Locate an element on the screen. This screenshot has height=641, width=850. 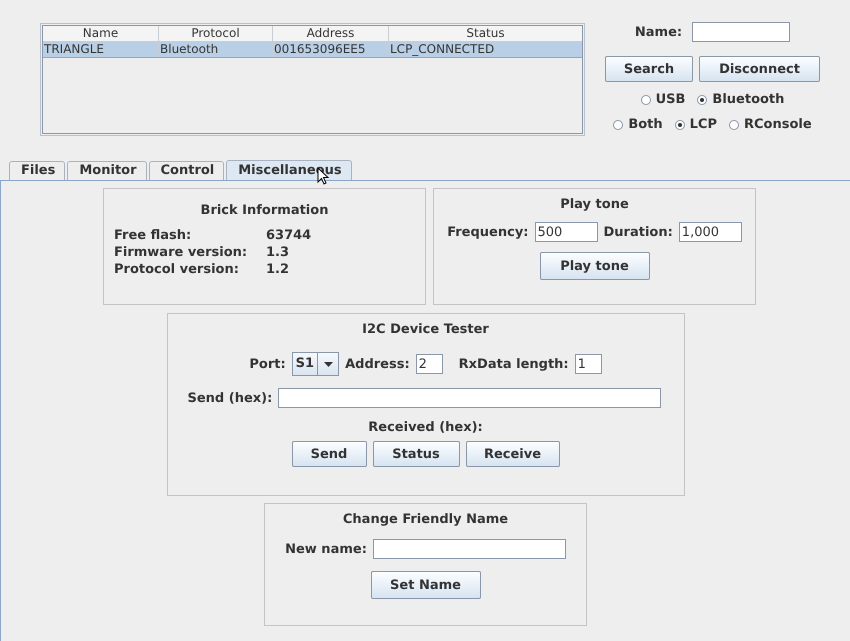
set-name-button: Set Name is located at coordinates (425, 585).